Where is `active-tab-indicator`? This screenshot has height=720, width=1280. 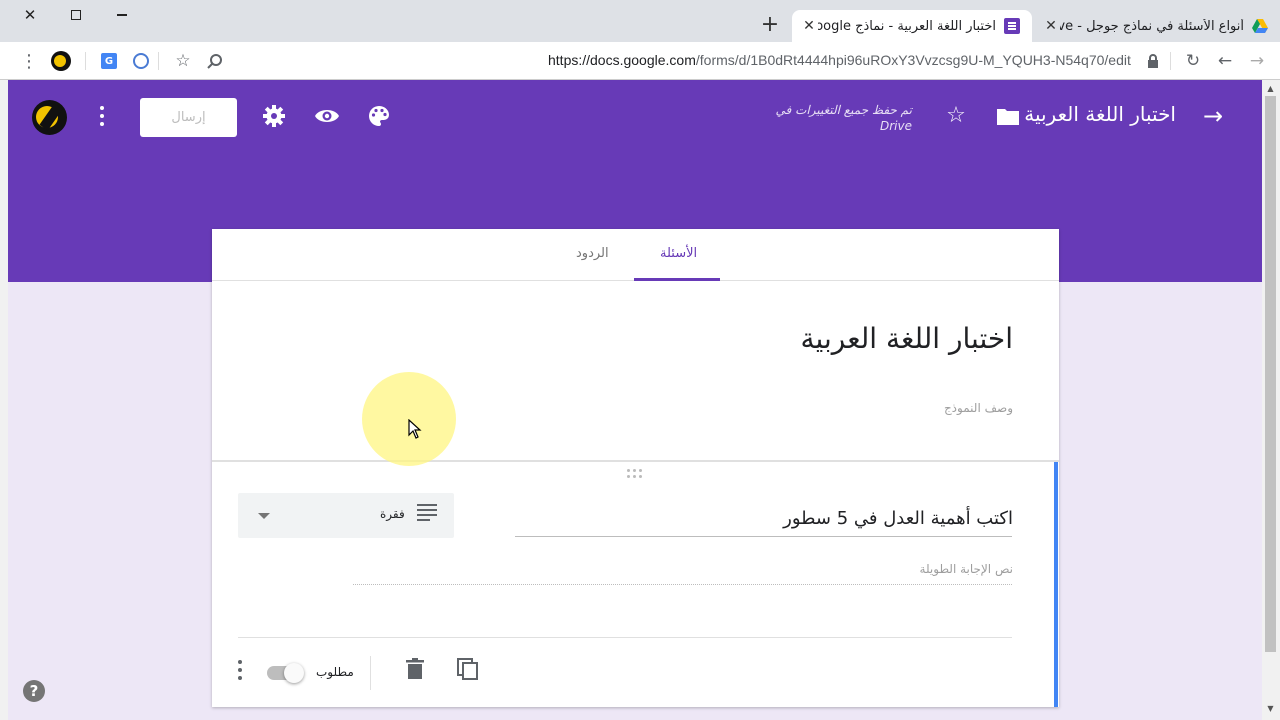
active-tab-indicator is located at coordinates (677, 279).